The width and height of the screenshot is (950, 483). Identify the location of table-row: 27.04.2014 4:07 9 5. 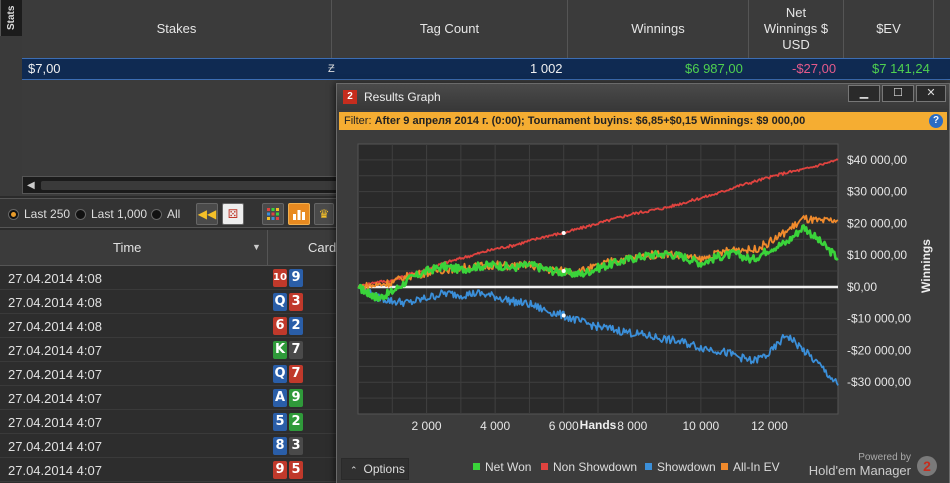
(170, 470).